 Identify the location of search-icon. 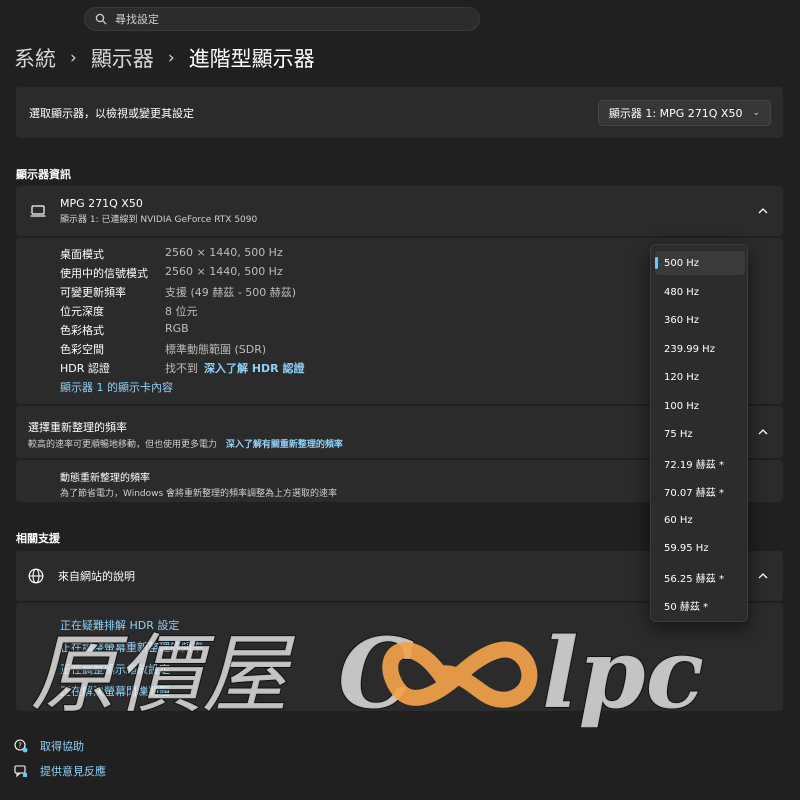
(101, 19).